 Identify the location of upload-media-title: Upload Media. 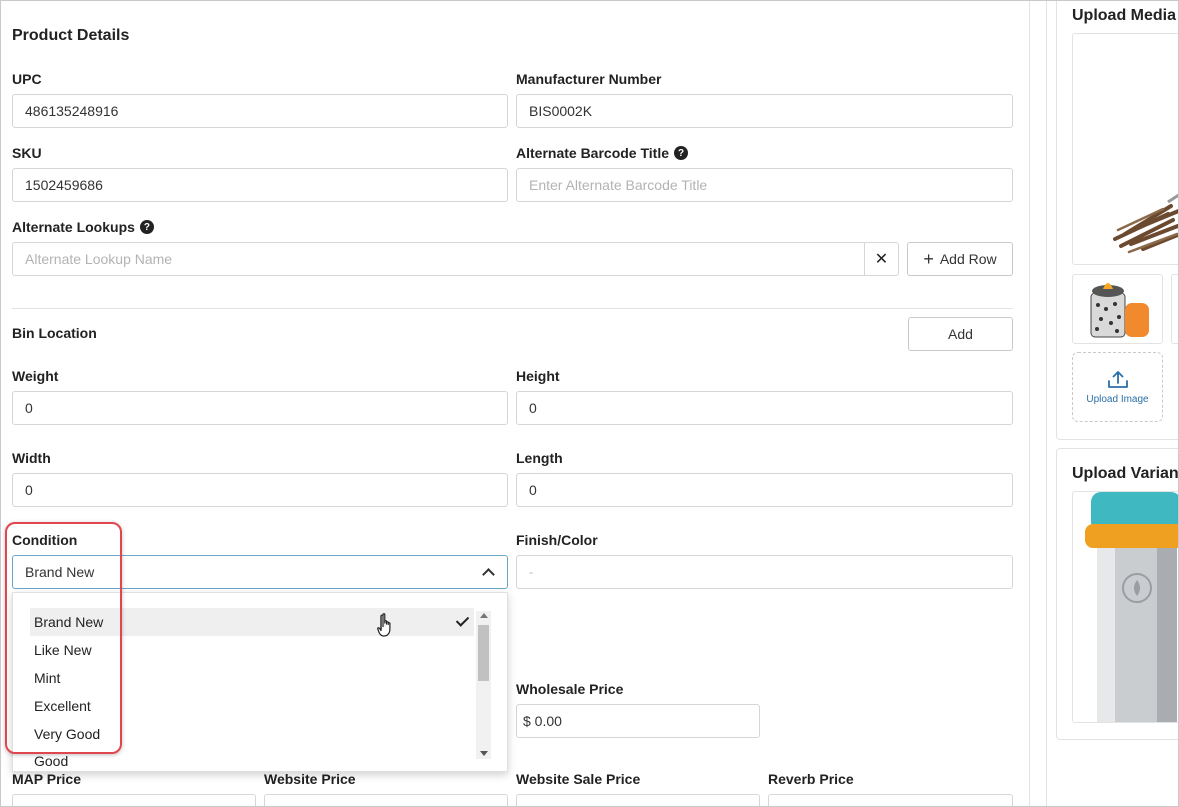
(1124, 15).